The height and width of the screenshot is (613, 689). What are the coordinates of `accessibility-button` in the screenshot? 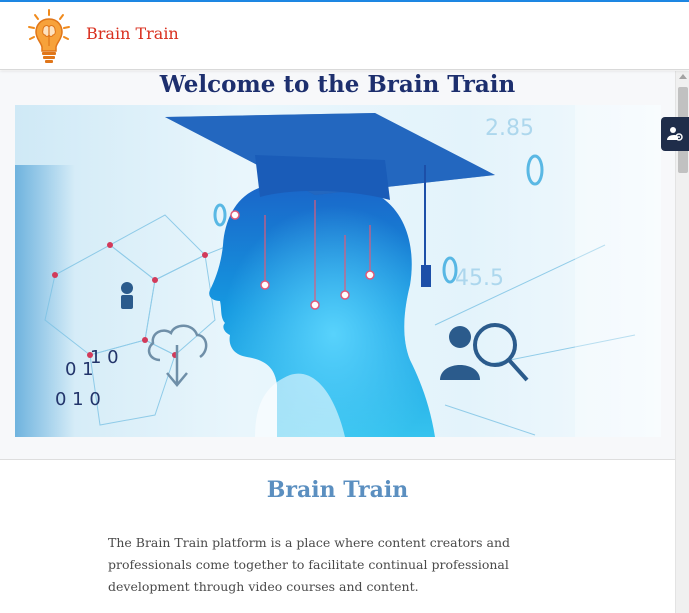 It's located at (675, 134).